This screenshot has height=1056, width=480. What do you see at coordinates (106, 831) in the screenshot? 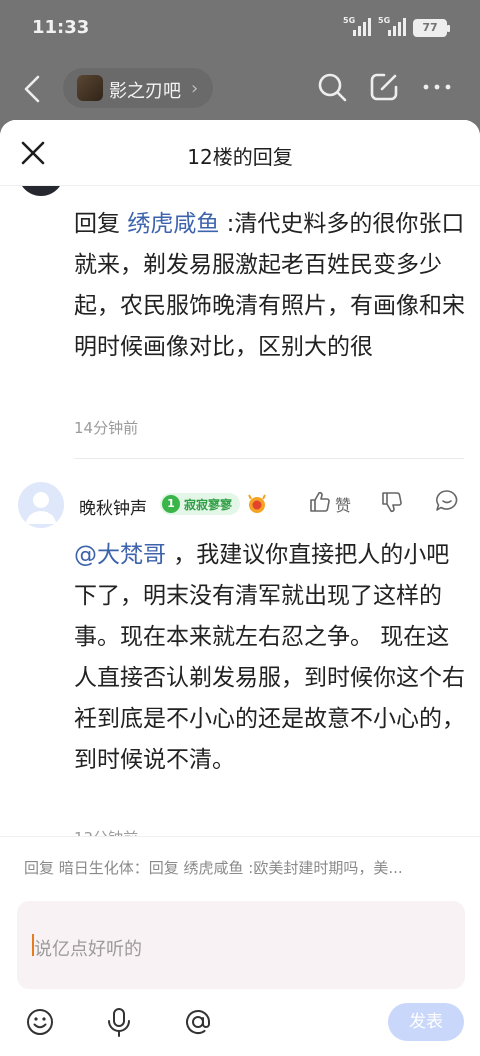
I see `reply-time: 13分钟前` at bounding box center [106, 831].